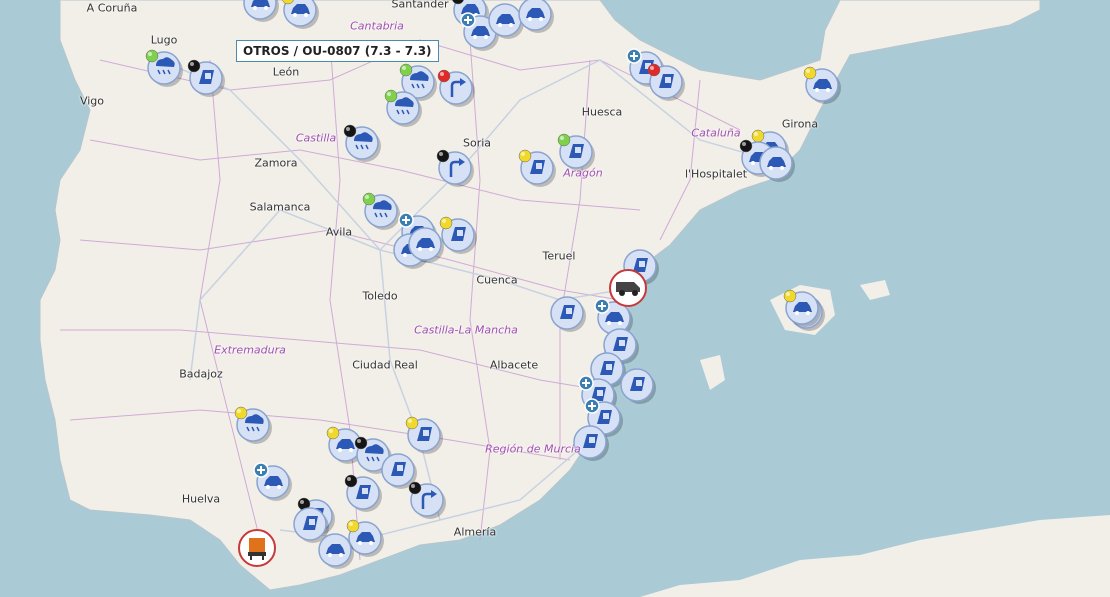  Describe the element at coordinates (92, 101) in the screenshot. I see `city-label-vigo: Vigo` at that location.